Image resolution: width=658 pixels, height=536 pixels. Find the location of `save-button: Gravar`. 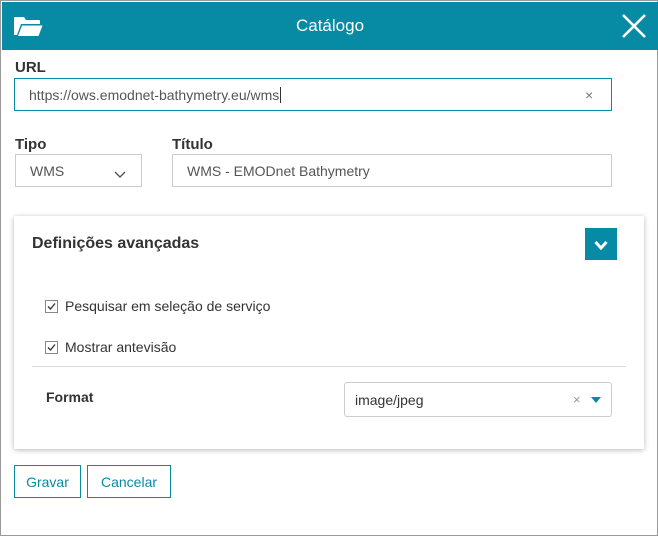

save-button: Gravar is located at coordinates (47, 481).